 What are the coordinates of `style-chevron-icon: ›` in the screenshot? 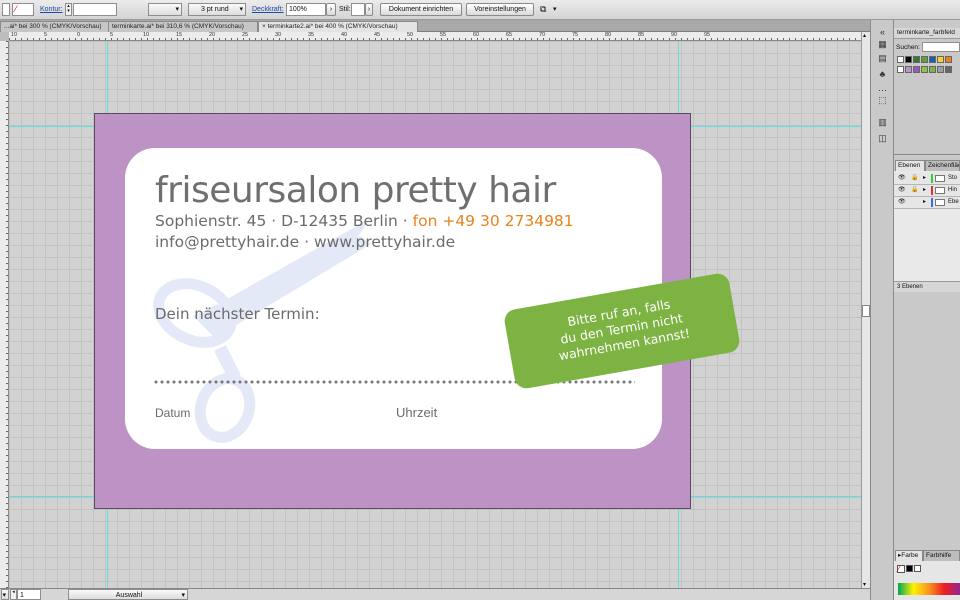 It's located at (369, 9).